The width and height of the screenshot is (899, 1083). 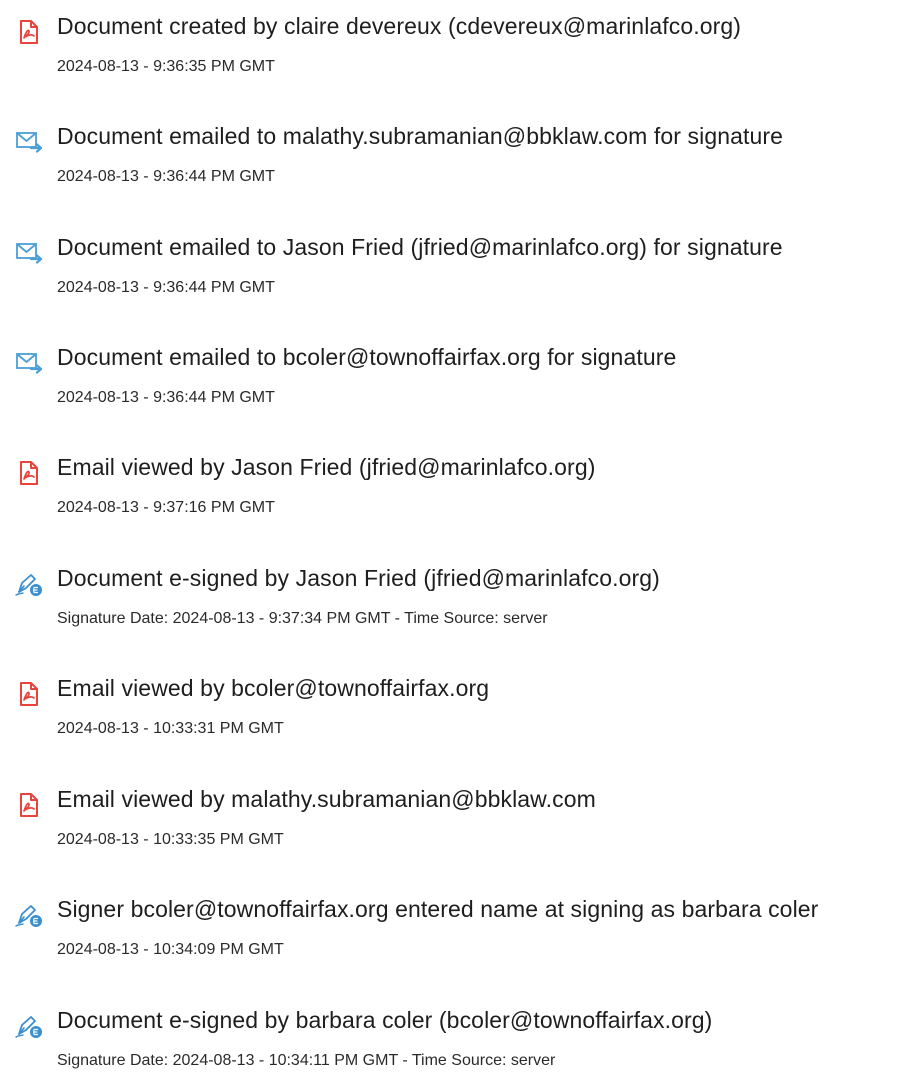 What do you see at coordinates (166, 507) in the screenshot?
I see `log-entry-timestamp: 2024-08-13 - 9:37:16 PM GMT` at bounding box center [166, 507].